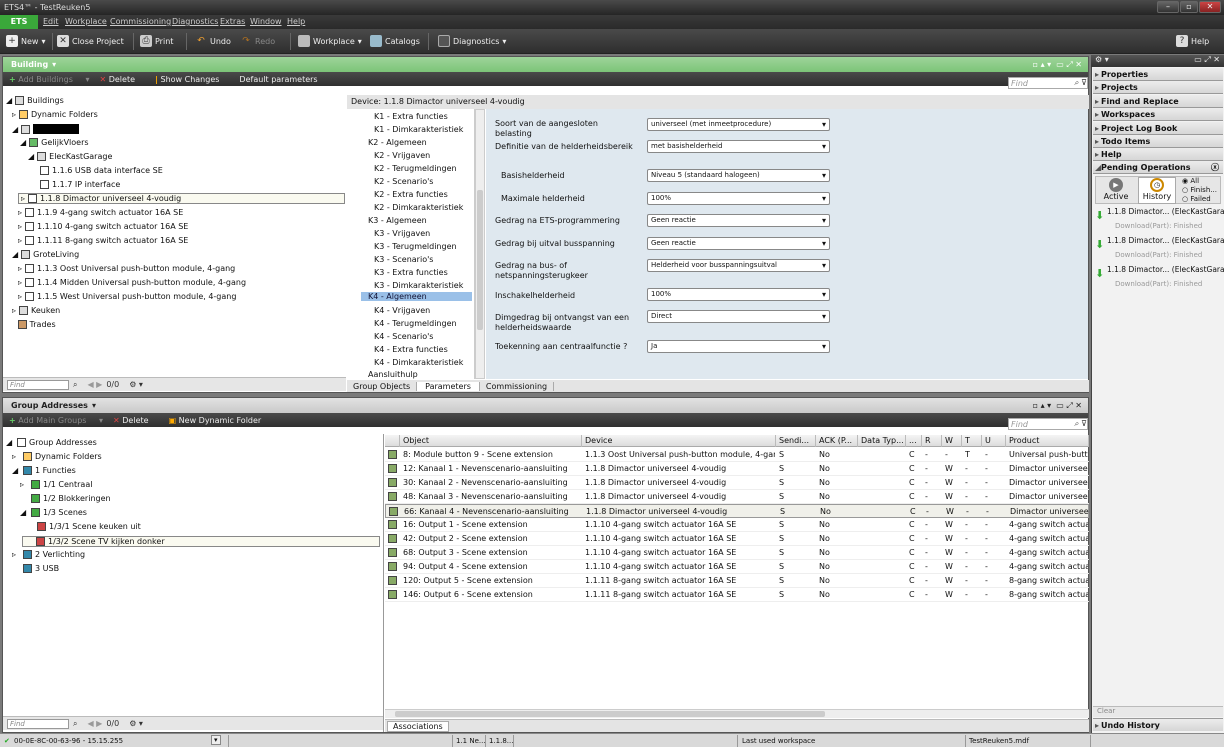 The image size is (1224, 747). What do you see at coordinates (416, 296) in the screenshot?
I see `param-page-k4-algemeen-selected: K4 - Algemeen` at bounding box center [416, 296].